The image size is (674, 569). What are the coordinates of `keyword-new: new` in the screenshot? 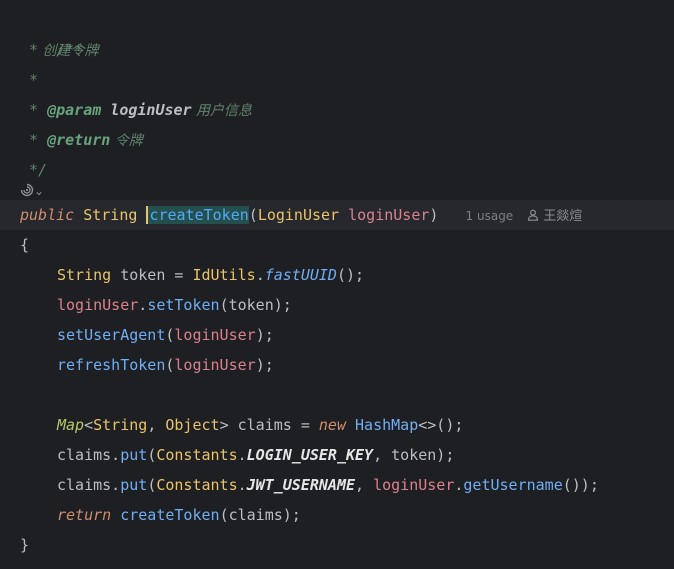 It's located at (332, 425).